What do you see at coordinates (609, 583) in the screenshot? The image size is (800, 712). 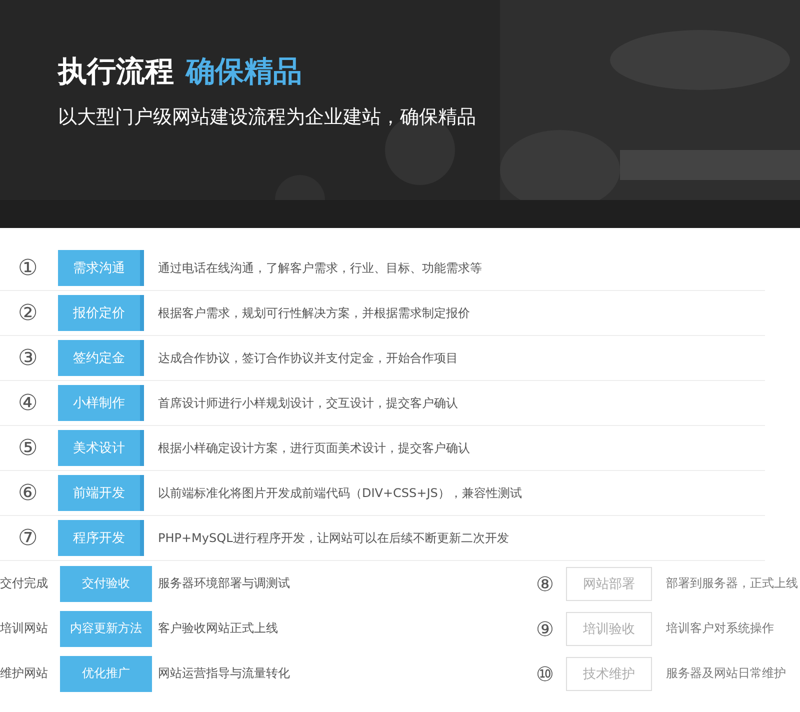 I see `step-label: 网站部署` at bounding box center [609, 583].